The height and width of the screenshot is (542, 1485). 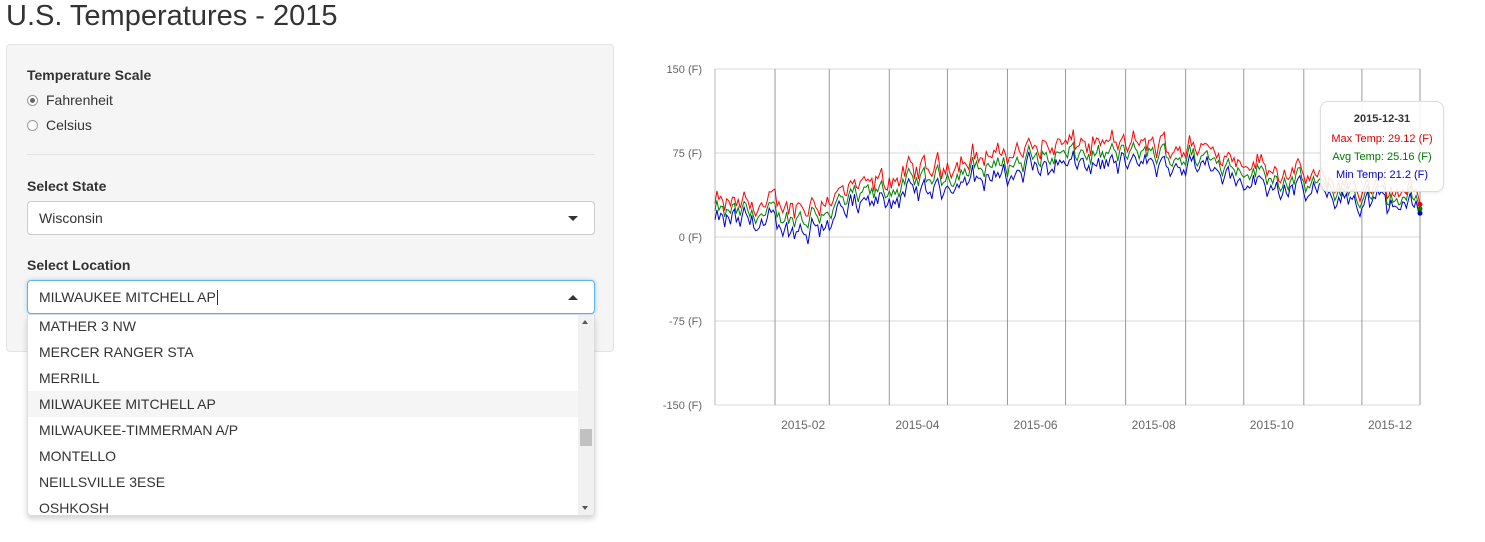 What do you see at coordinates (303, 404) in the screenshot?
I see `list-item-highlighted: MILWAUKEE MITCHELL AP` at bounding box center [303, 404].